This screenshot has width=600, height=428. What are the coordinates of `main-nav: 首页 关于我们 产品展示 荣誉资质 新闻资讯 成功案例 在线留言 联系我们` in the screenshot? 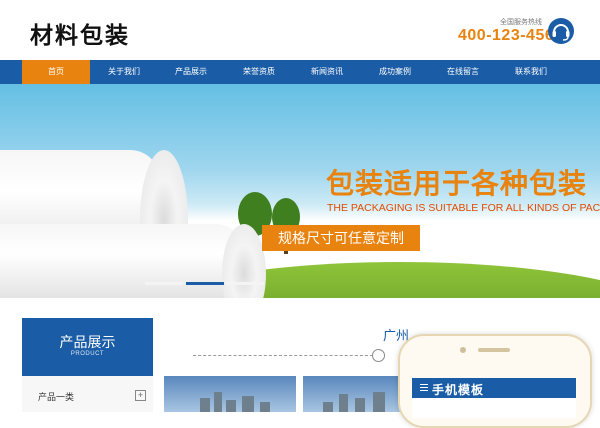 It's located at (300, 72).